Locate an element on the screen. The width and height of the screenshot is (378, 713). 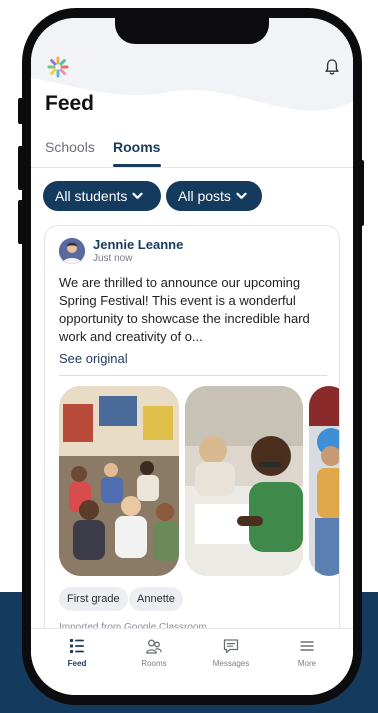
nav-more-label: More is located at coordinates (307, 663).